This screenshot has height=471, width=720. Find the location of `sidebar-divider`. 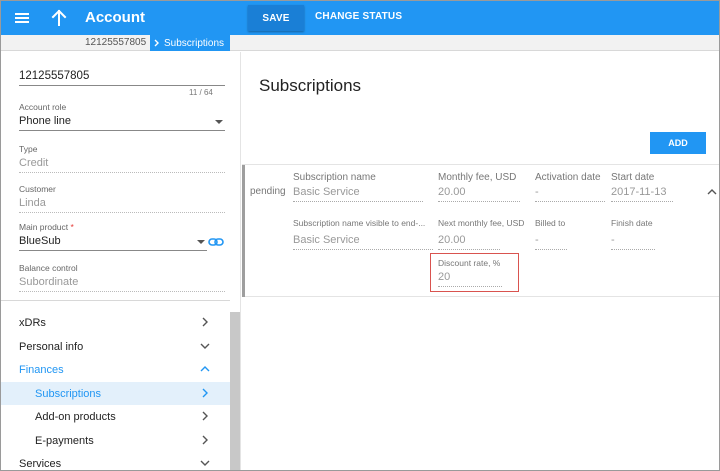

sidebar-divider is located at coordinates (115, 300).